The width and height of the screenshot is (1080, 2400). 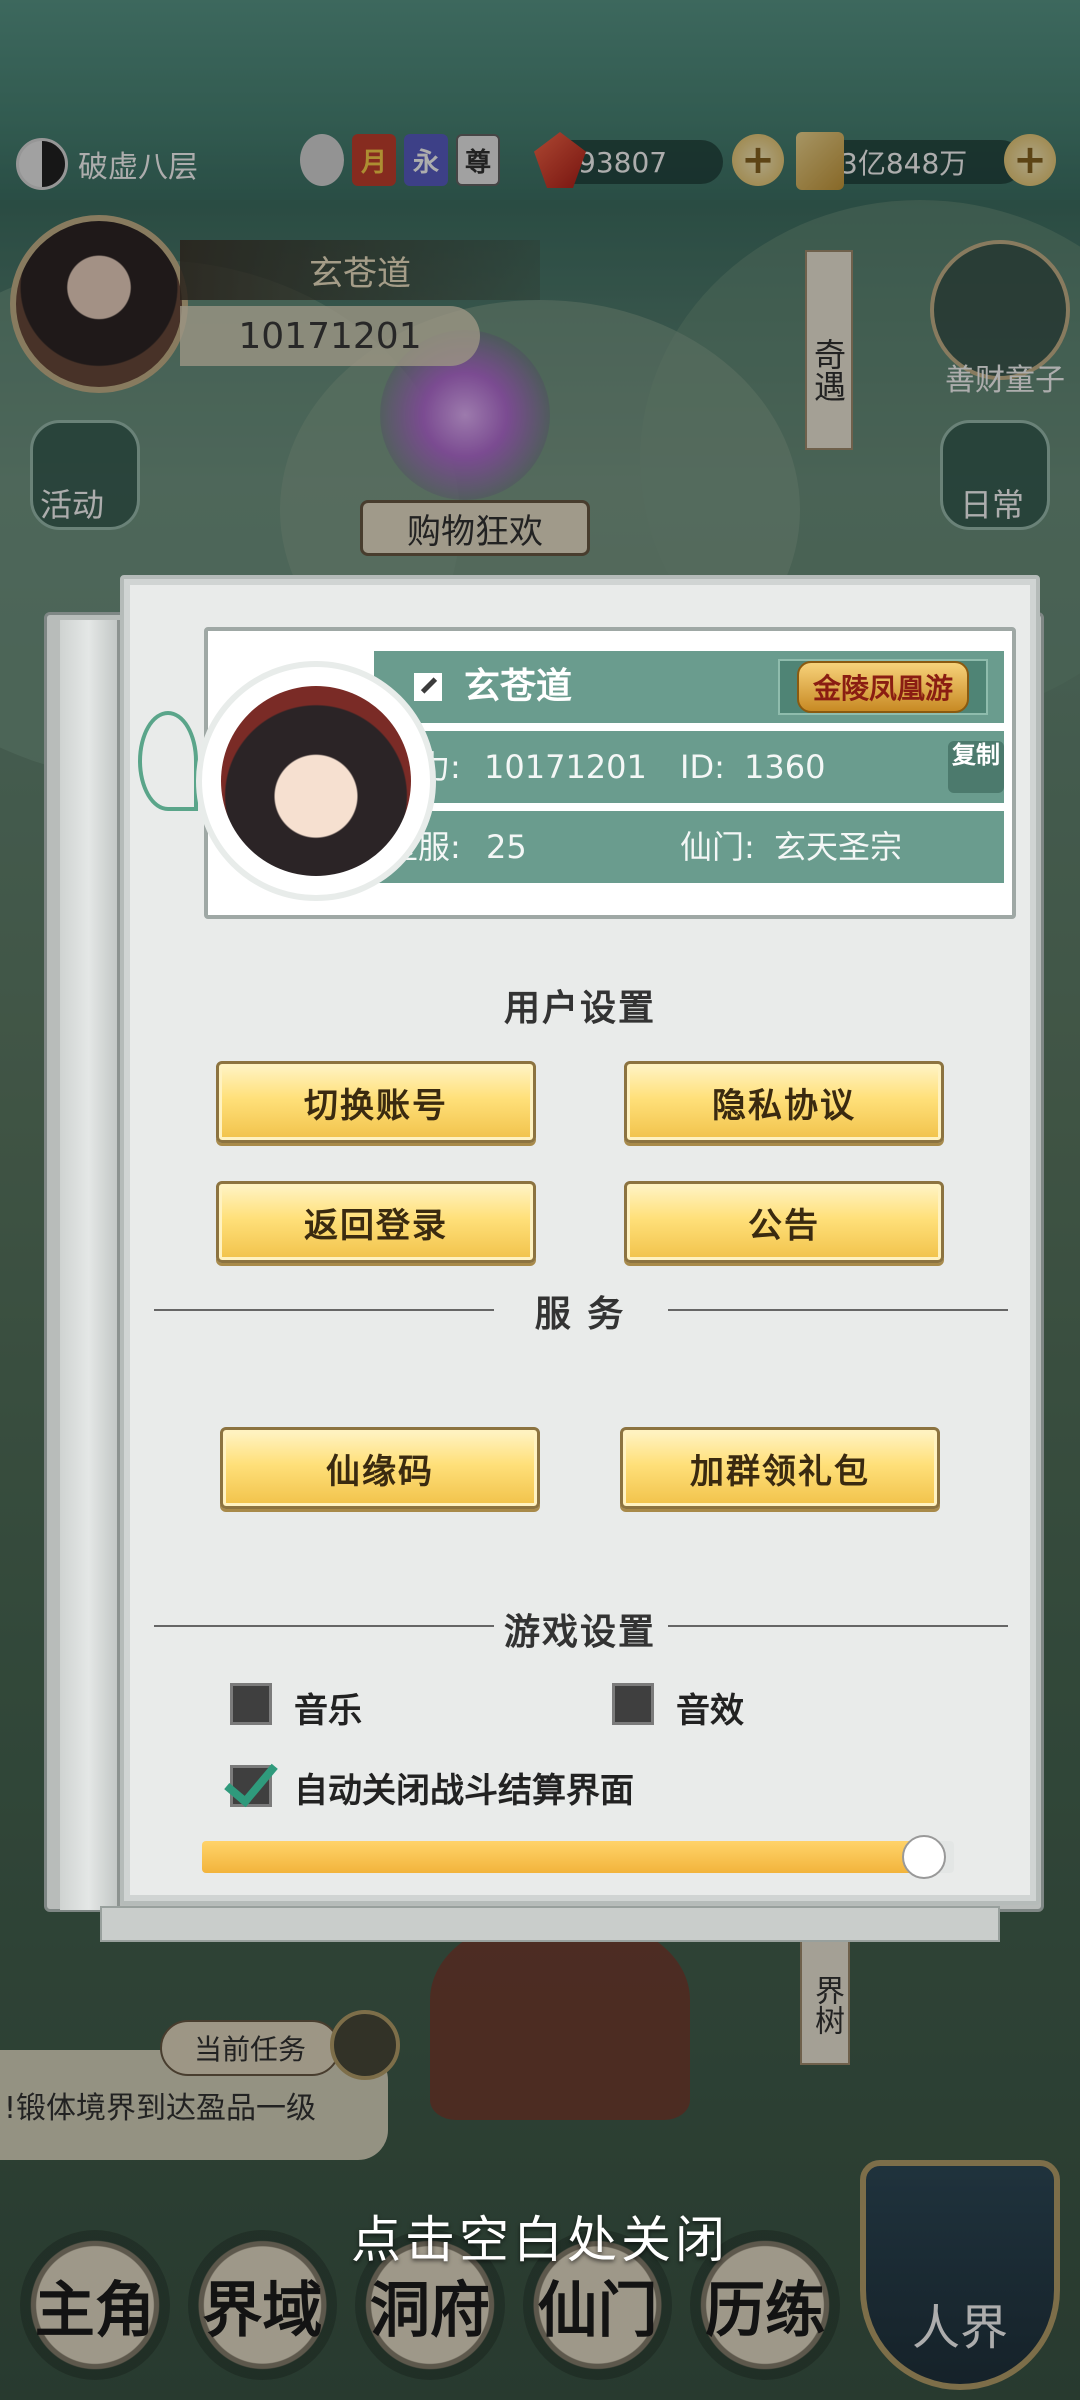 I want to click on title-badge: 金陵凤凰游, so click(x=883, y=687).